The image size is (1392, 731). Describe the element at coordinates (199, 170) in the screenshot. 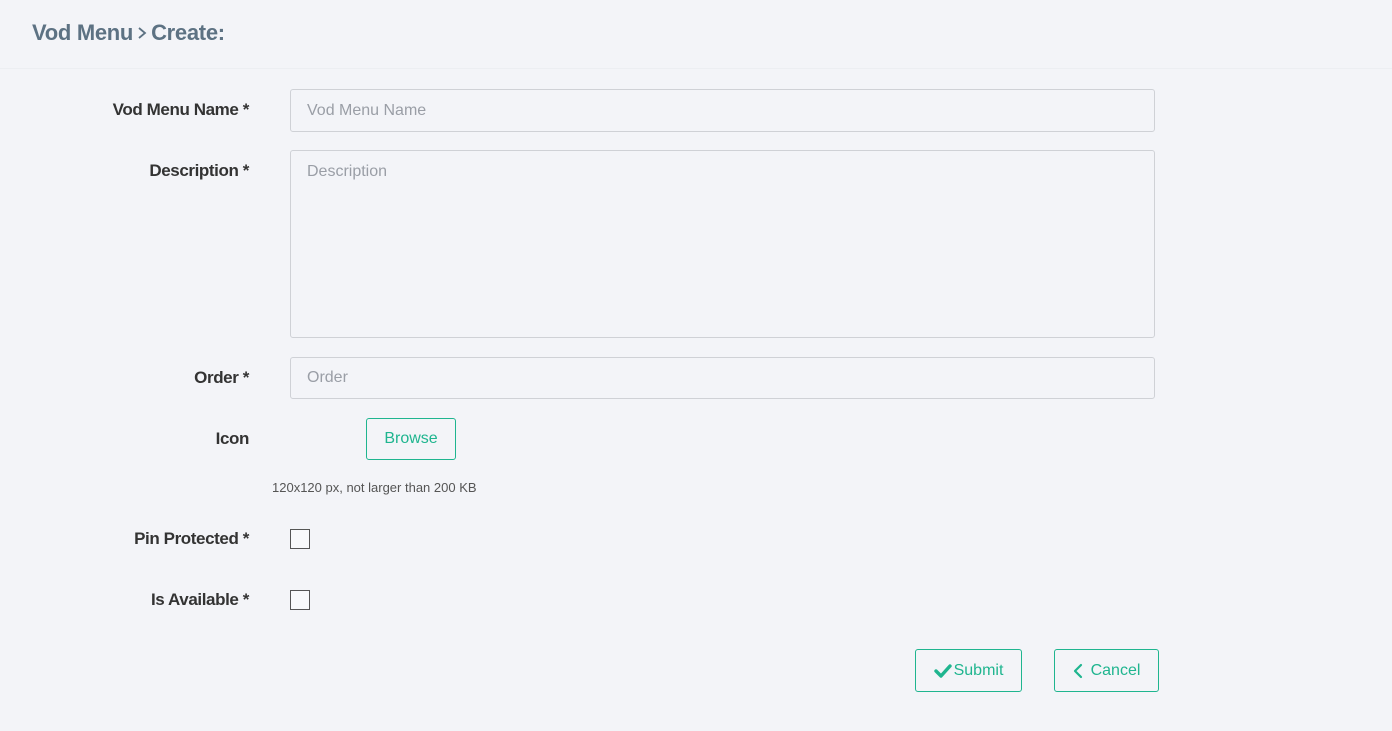

I see `description-label: Description *` at that location.